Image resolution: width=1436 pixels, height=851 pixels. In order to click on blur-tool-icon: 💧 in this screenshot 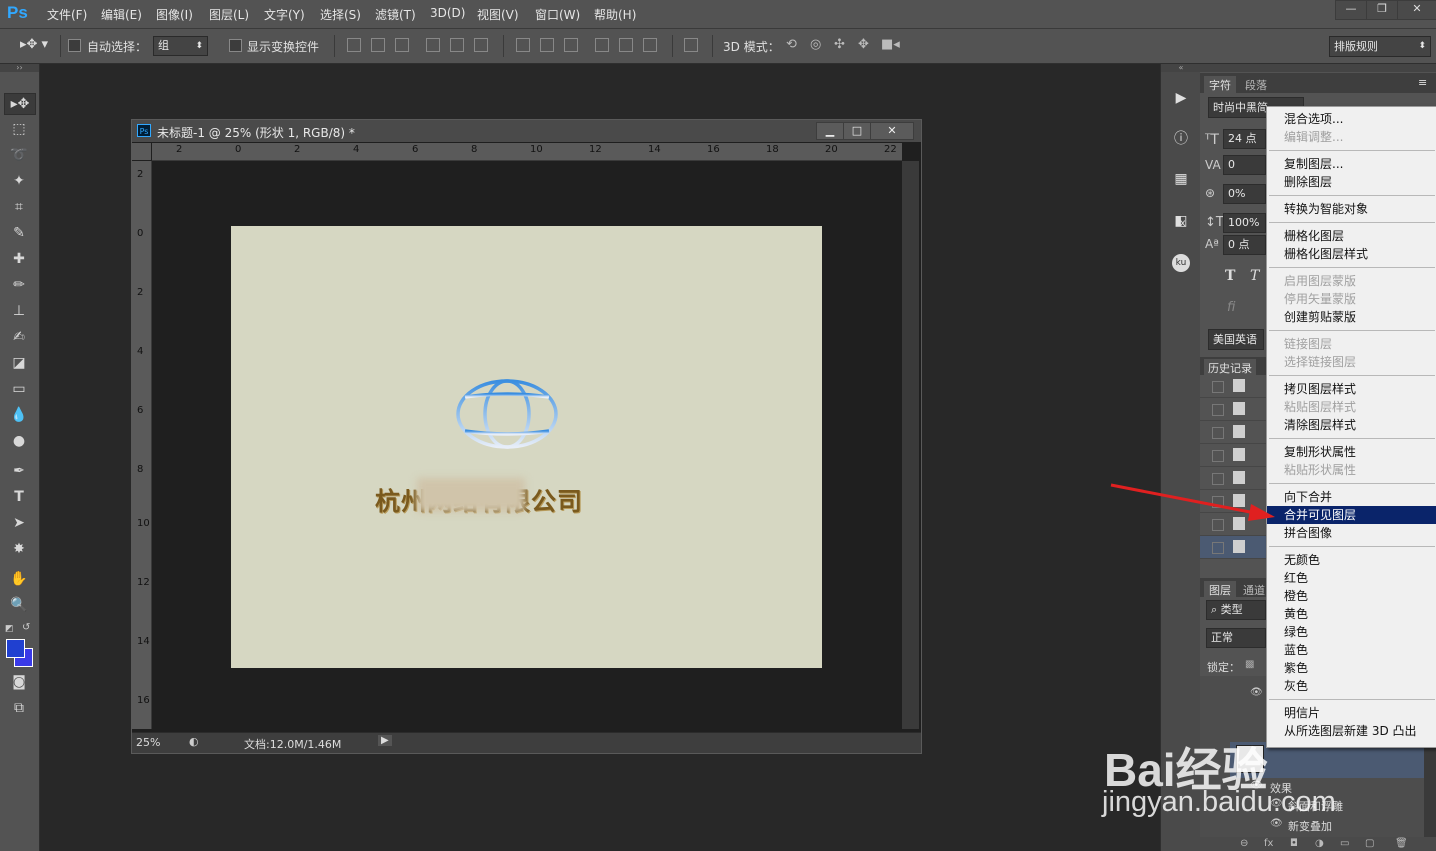, I will do `click(19, 415)`.